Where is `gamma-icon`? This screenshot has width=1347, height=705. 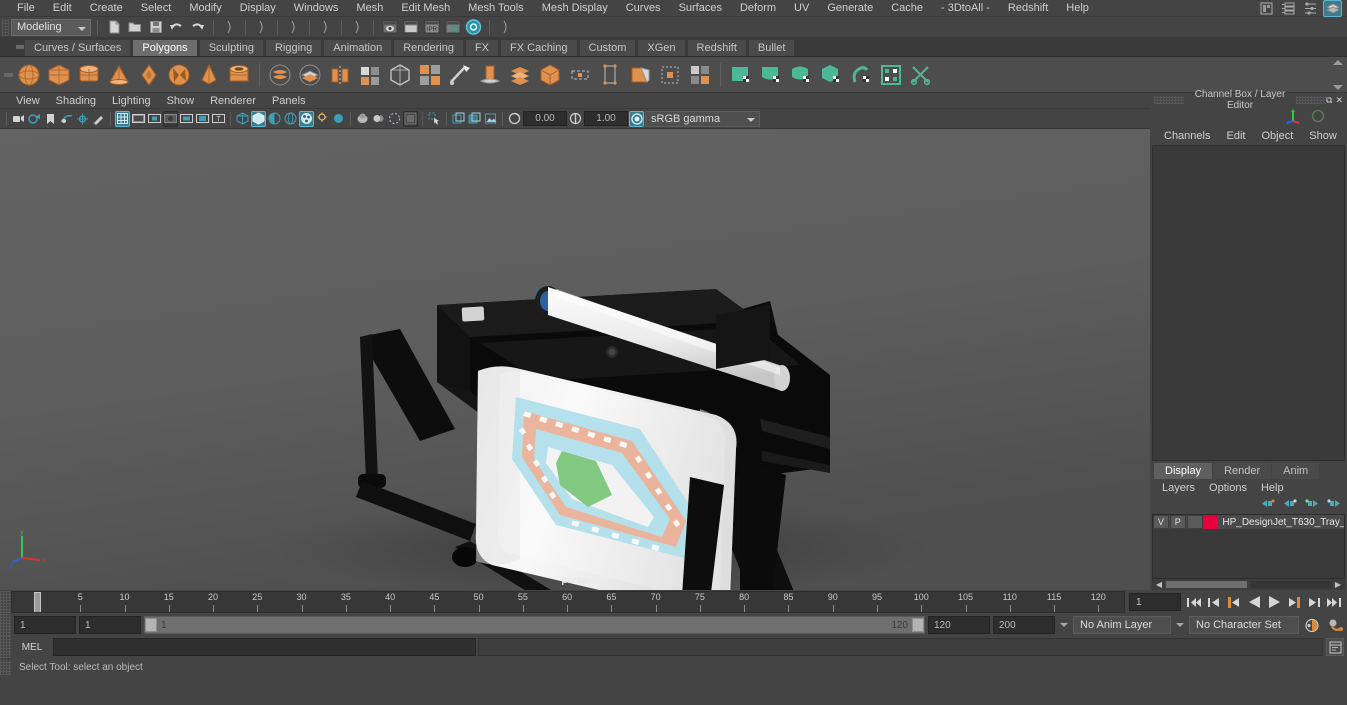
gamma-icon is located at coordinates (575, 119).